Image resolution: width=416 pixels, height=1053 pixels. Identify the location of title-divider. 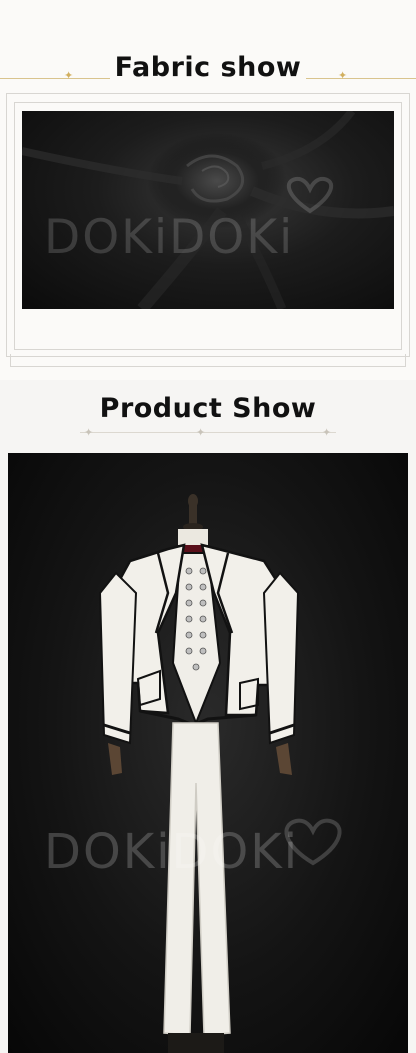
(208, 432).